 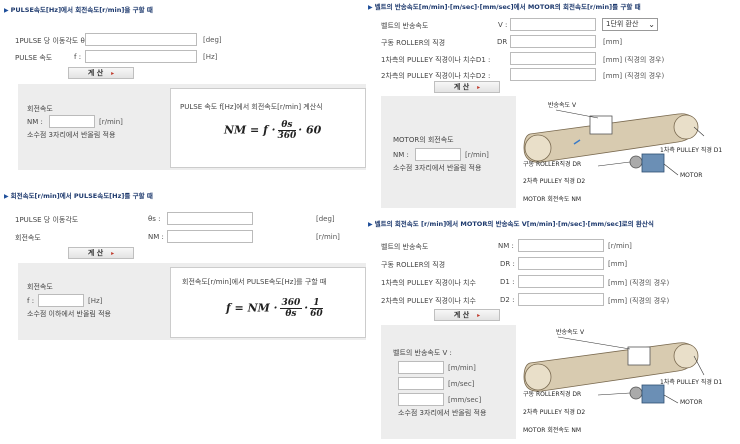 I want to click on formula2-fraction1: 360 θs, so click(x=291, y=308).